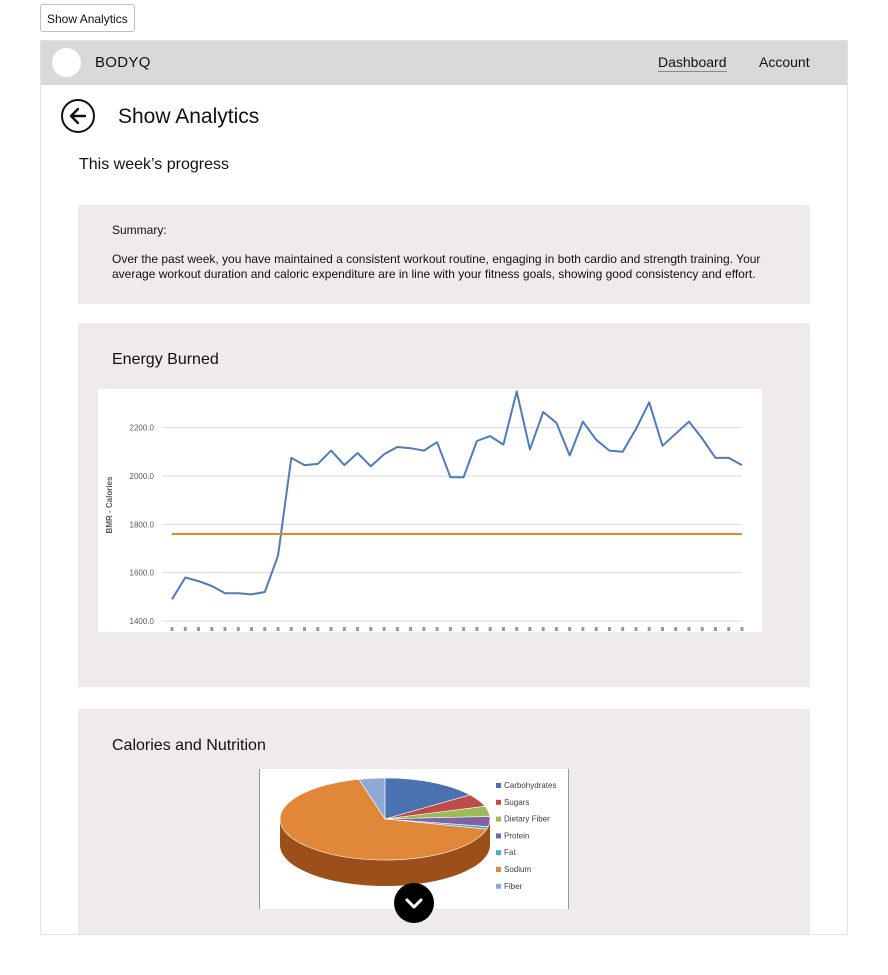 This screenshot has height=975, width=888. I want to click on nutrition-title: Calories and Nutrition, so click(189, 745).